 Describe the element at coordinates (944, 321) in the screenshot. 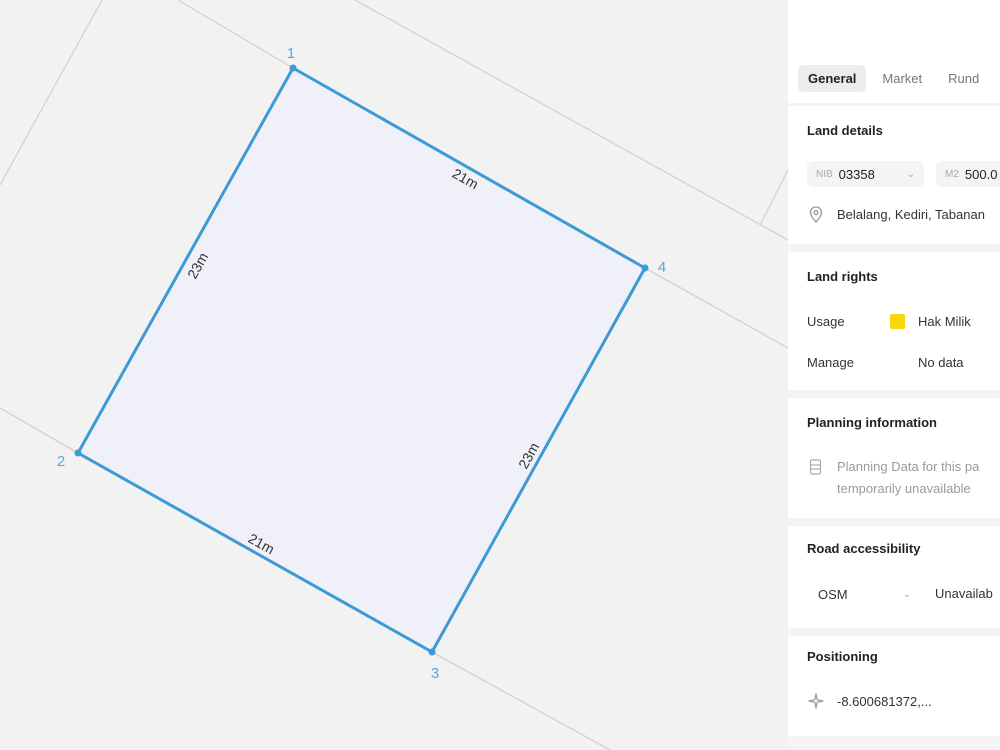

I see `usage-value: Hak Milik` at that location.